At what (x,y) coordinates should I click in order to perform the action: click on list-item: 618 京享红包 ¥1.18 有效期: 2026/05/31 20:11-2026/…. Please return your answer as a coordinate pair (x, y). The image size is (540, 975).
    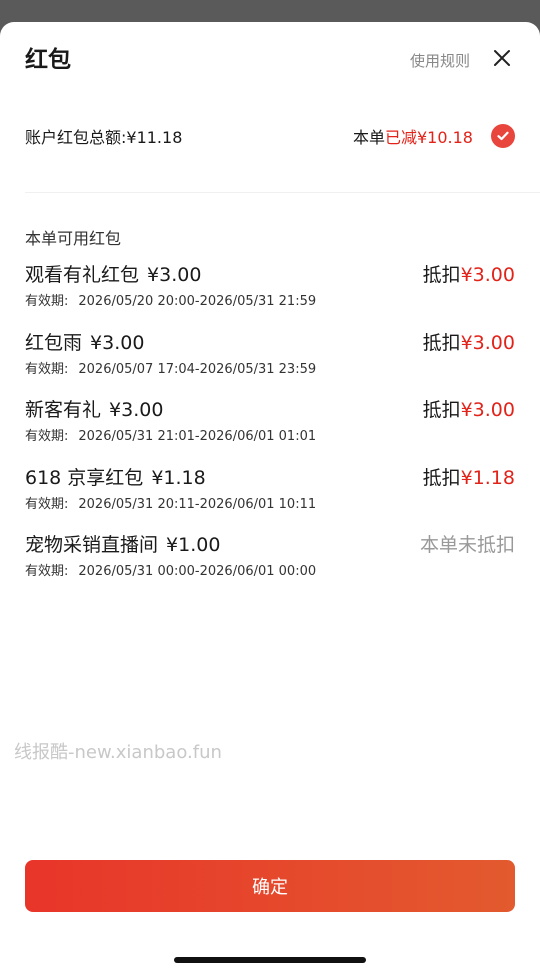
    Looking at the image, I should click on (270, 497).